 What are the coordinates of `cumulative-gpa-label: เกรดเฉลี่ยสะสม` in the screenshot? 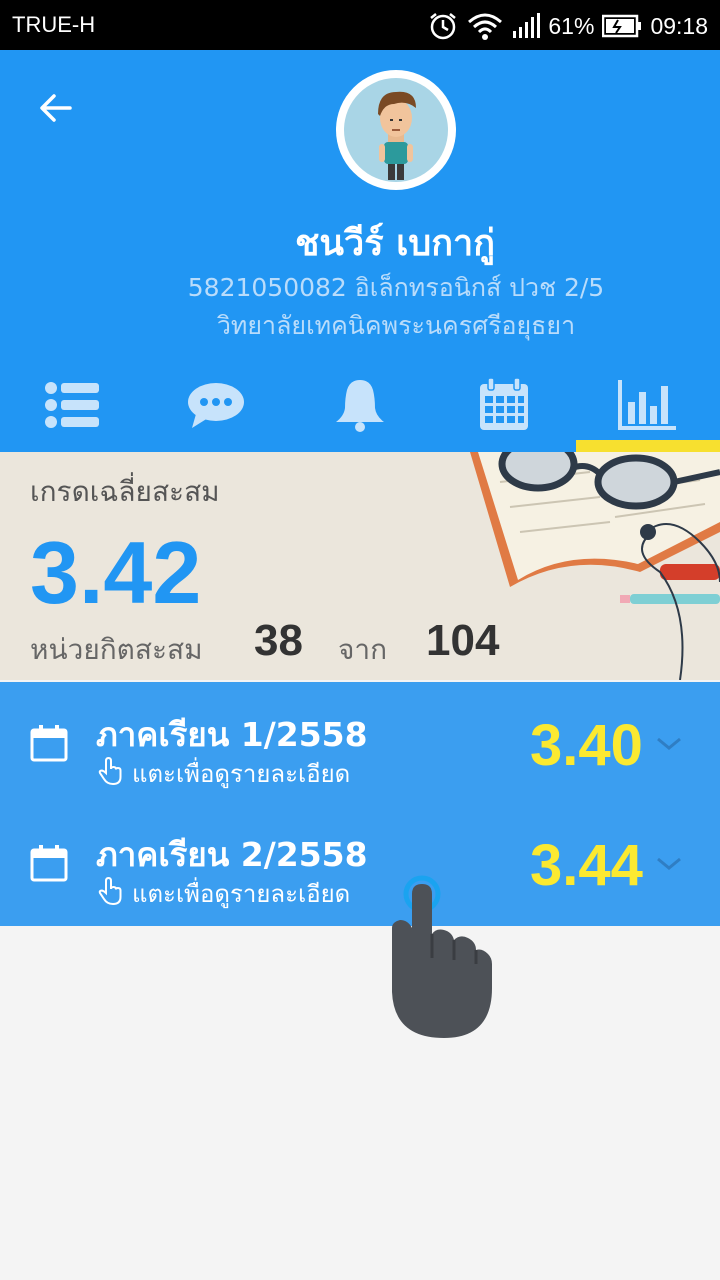 It's located at (125, 491).